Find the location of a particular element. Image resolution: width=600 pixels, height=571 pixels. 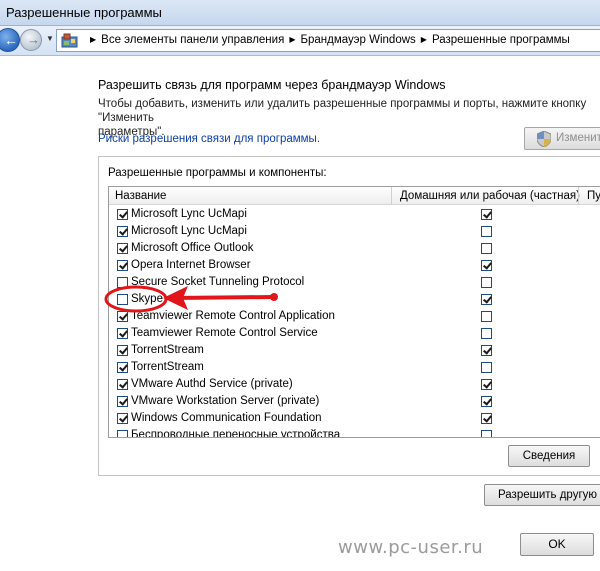

allow-another-program-button: Разрешить другую п is located at coordinates (542, 495).